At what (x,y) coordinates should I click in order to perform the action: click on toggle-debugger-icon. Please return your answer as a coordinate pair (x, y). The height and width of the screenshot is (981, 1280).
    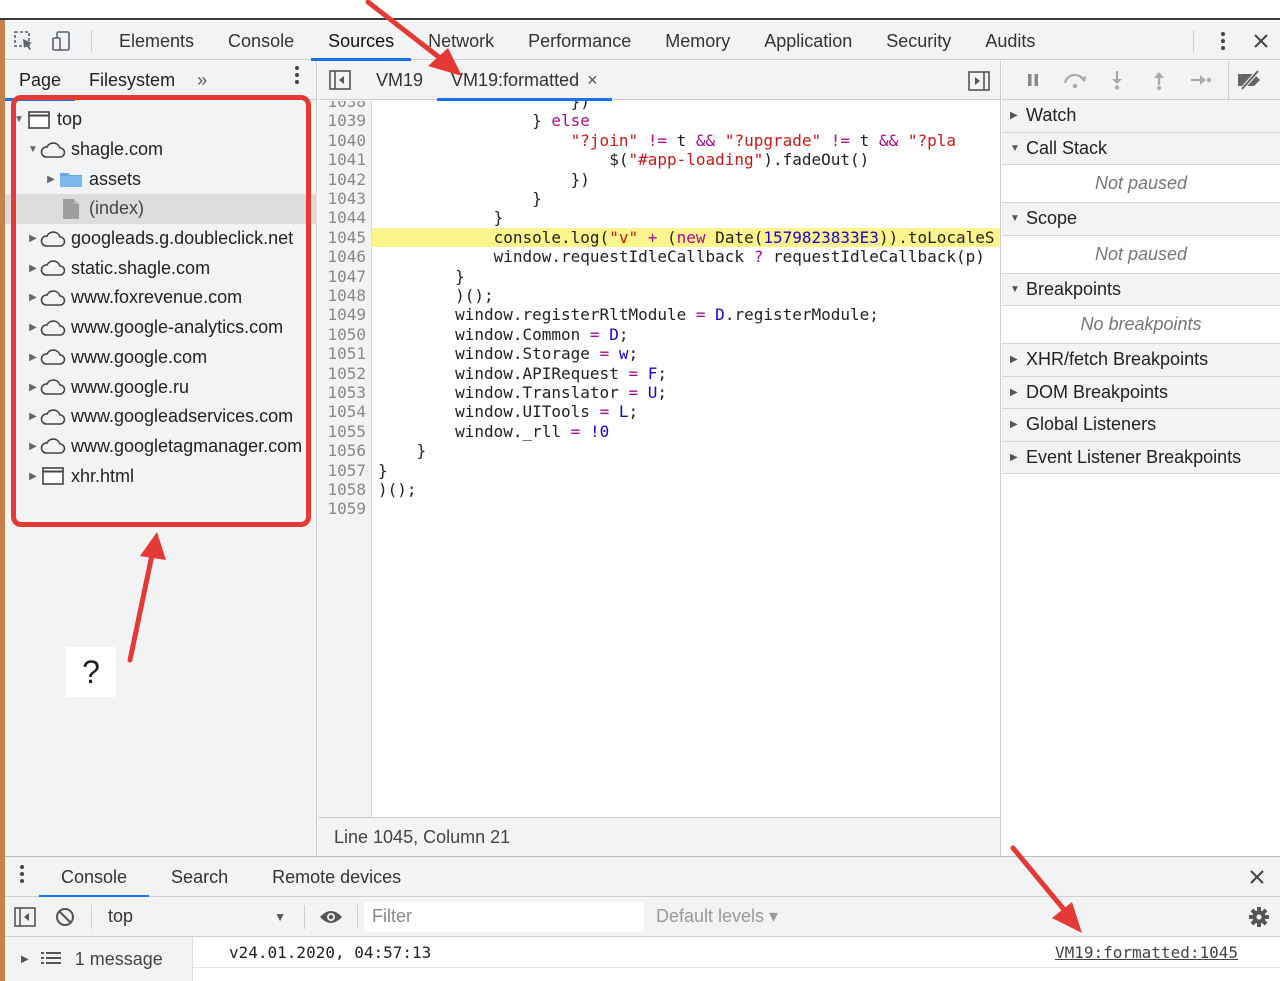
    Looking at the image, I should click on (979, 80).